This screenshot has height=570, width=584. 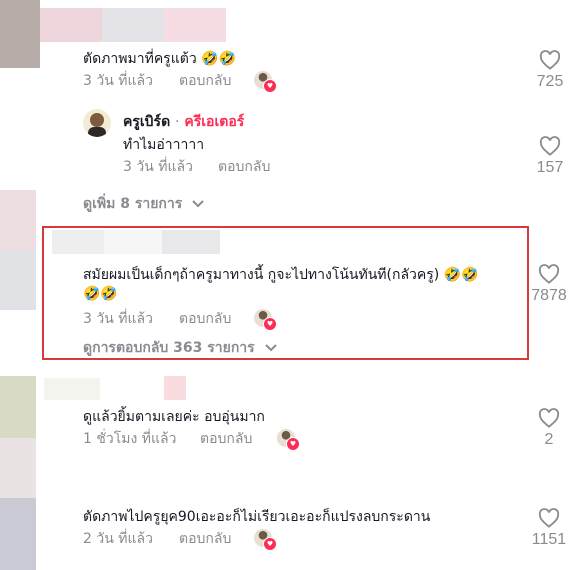 I want to click on like-count: 1151, so click(x=549, y=539).